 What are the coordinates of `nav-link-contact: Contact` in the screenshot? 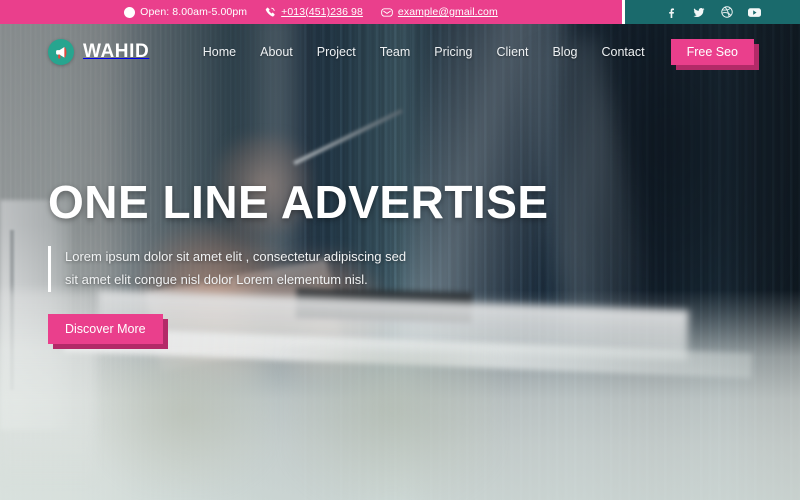 It's located at (622, 52).